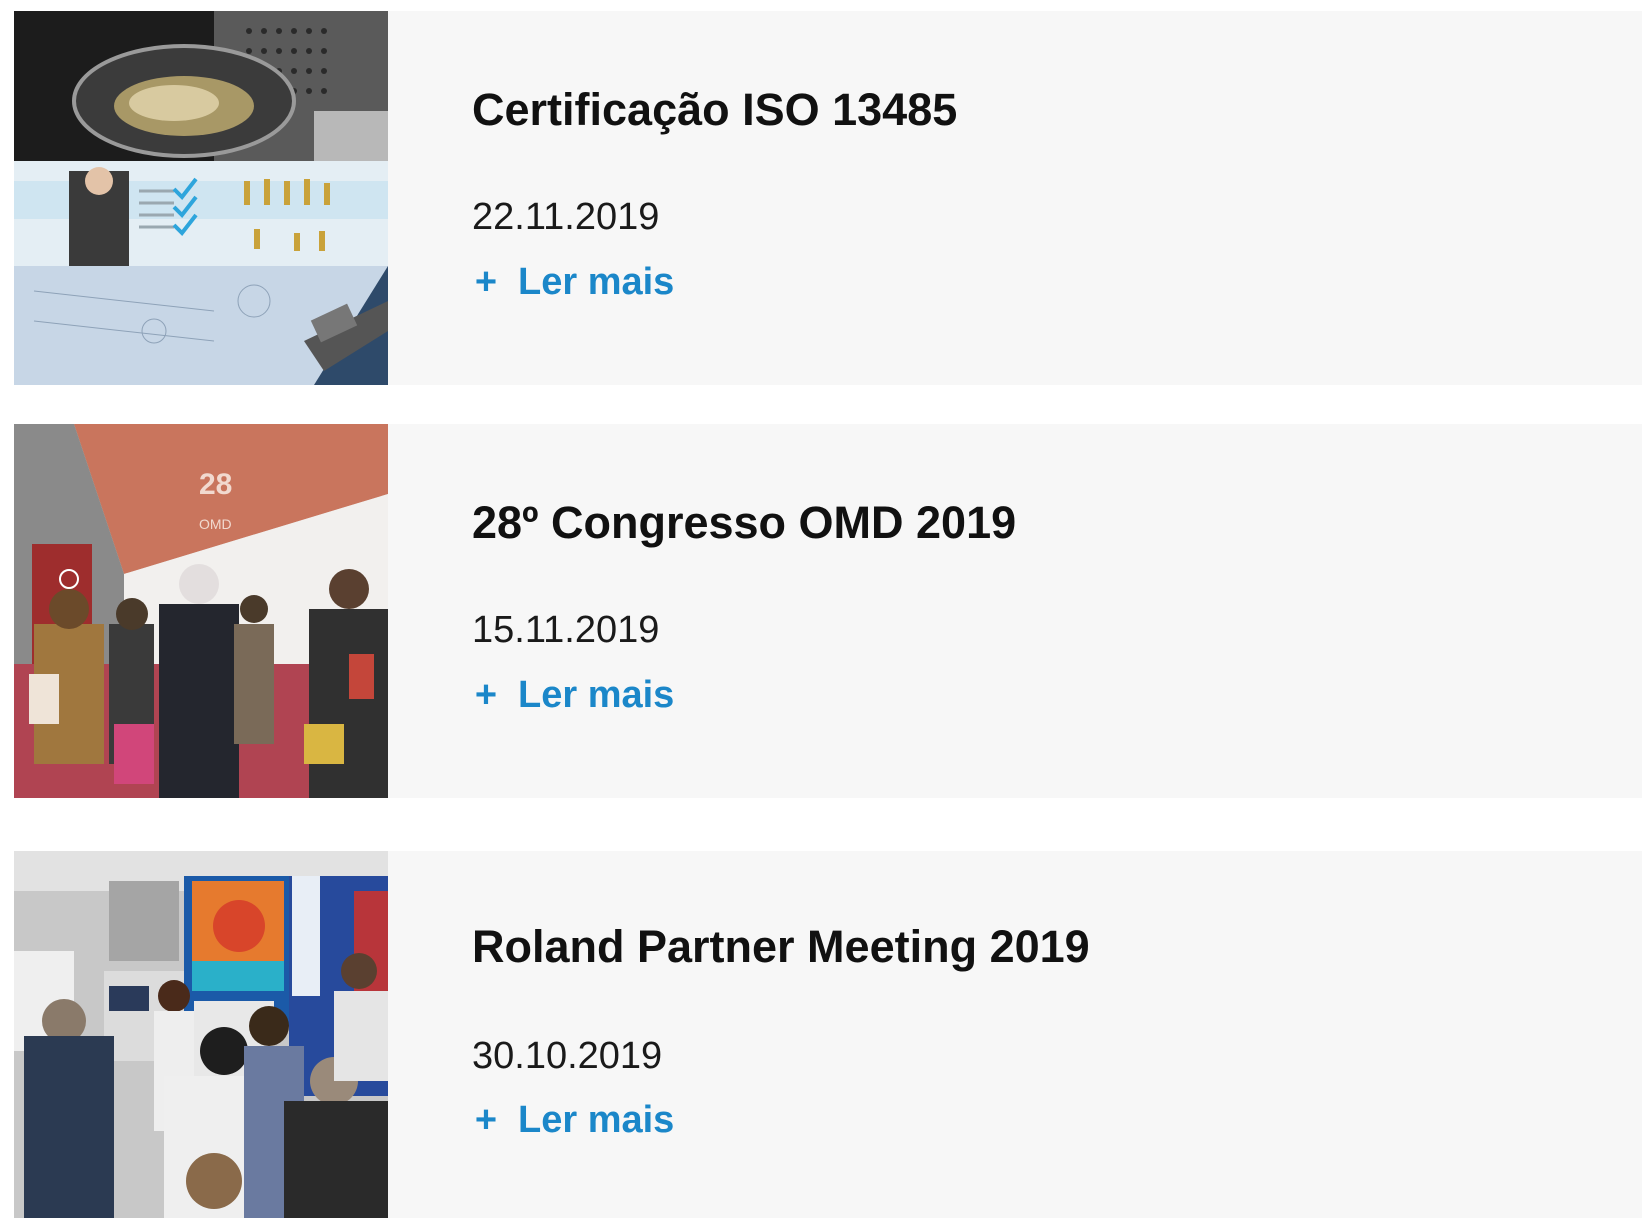 The height and width of the screenshot is (1218, 1642). What do you see at coordinates (714, 110) in the screenshot?
I see `news-title: Certificação ISO 13485` at bounding box center [714, 110].